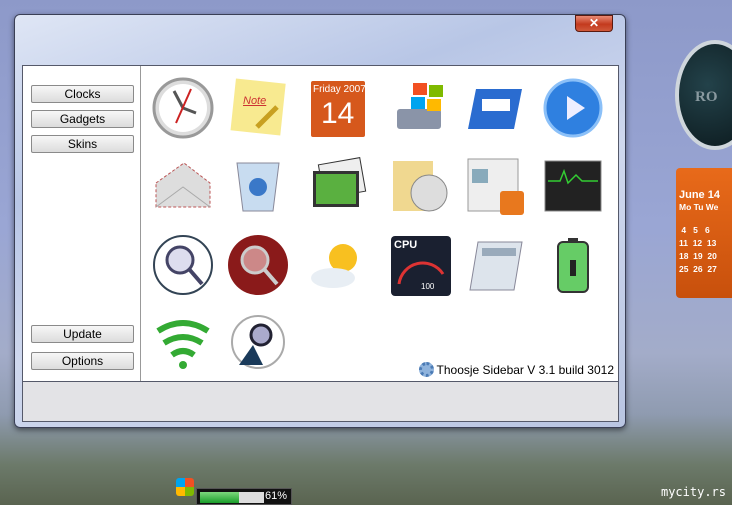  I want to click on gear-icon, so click(426, 369).